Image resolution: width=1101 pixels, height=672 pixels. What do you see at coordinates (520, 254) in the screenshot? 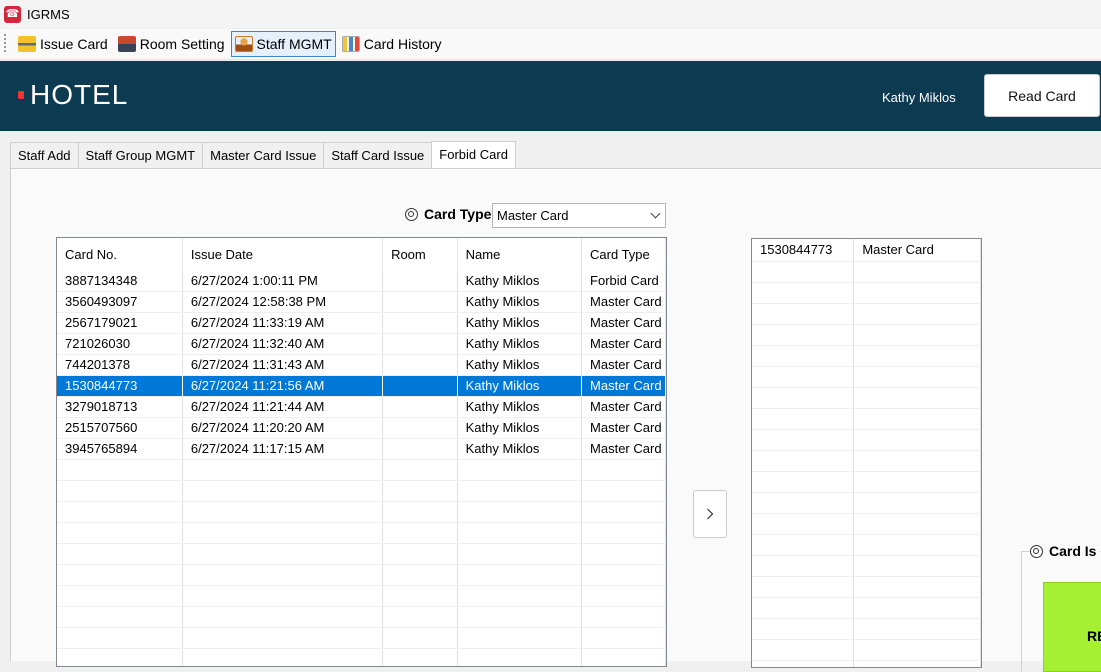
I see `column-name: Name` at bounding box center [520, 254].